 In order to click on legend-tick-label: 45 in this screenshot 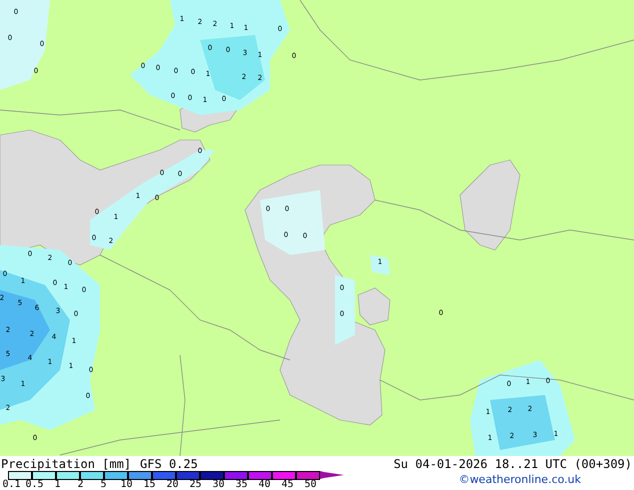, I will do `click(287, 484)`.